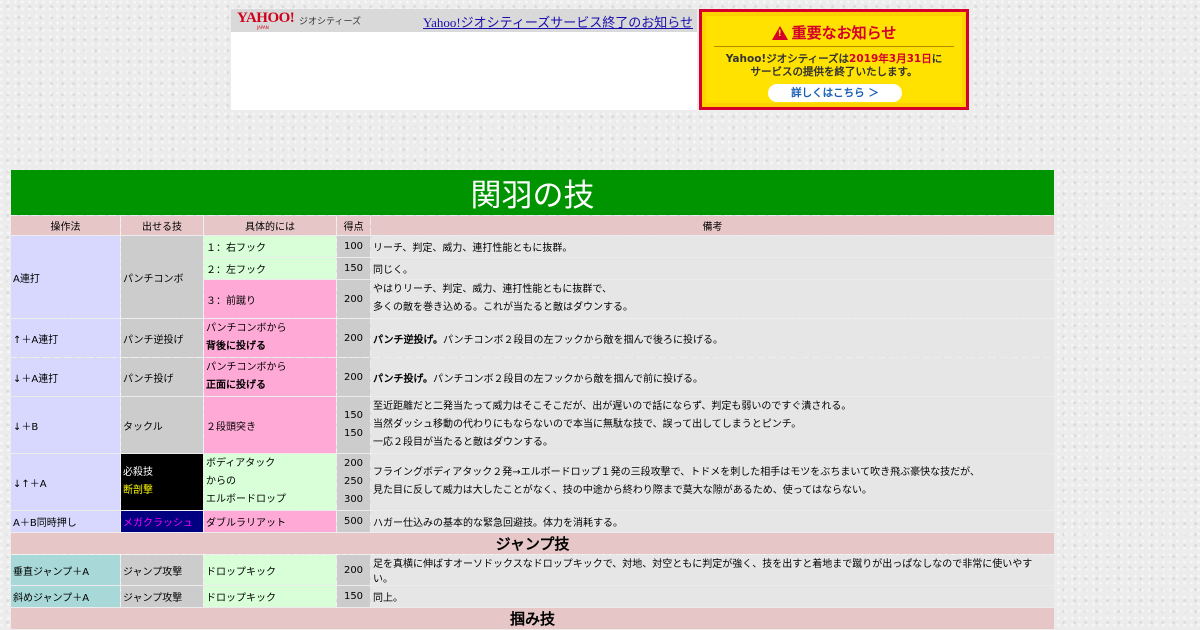 The height and width of the screenshot is (630, 1200). What do you see at coordinates (65, 377) in the screenshot?
I see `cell-operation: ↓＋A連打` at bounding box center [65, 377].